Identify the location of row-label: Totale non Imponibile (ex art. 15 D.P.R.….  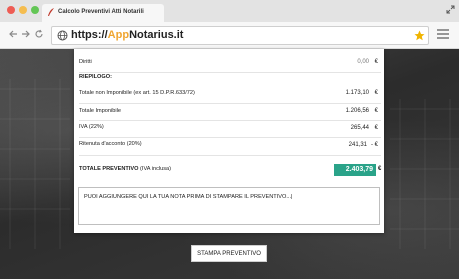
(137, 93).